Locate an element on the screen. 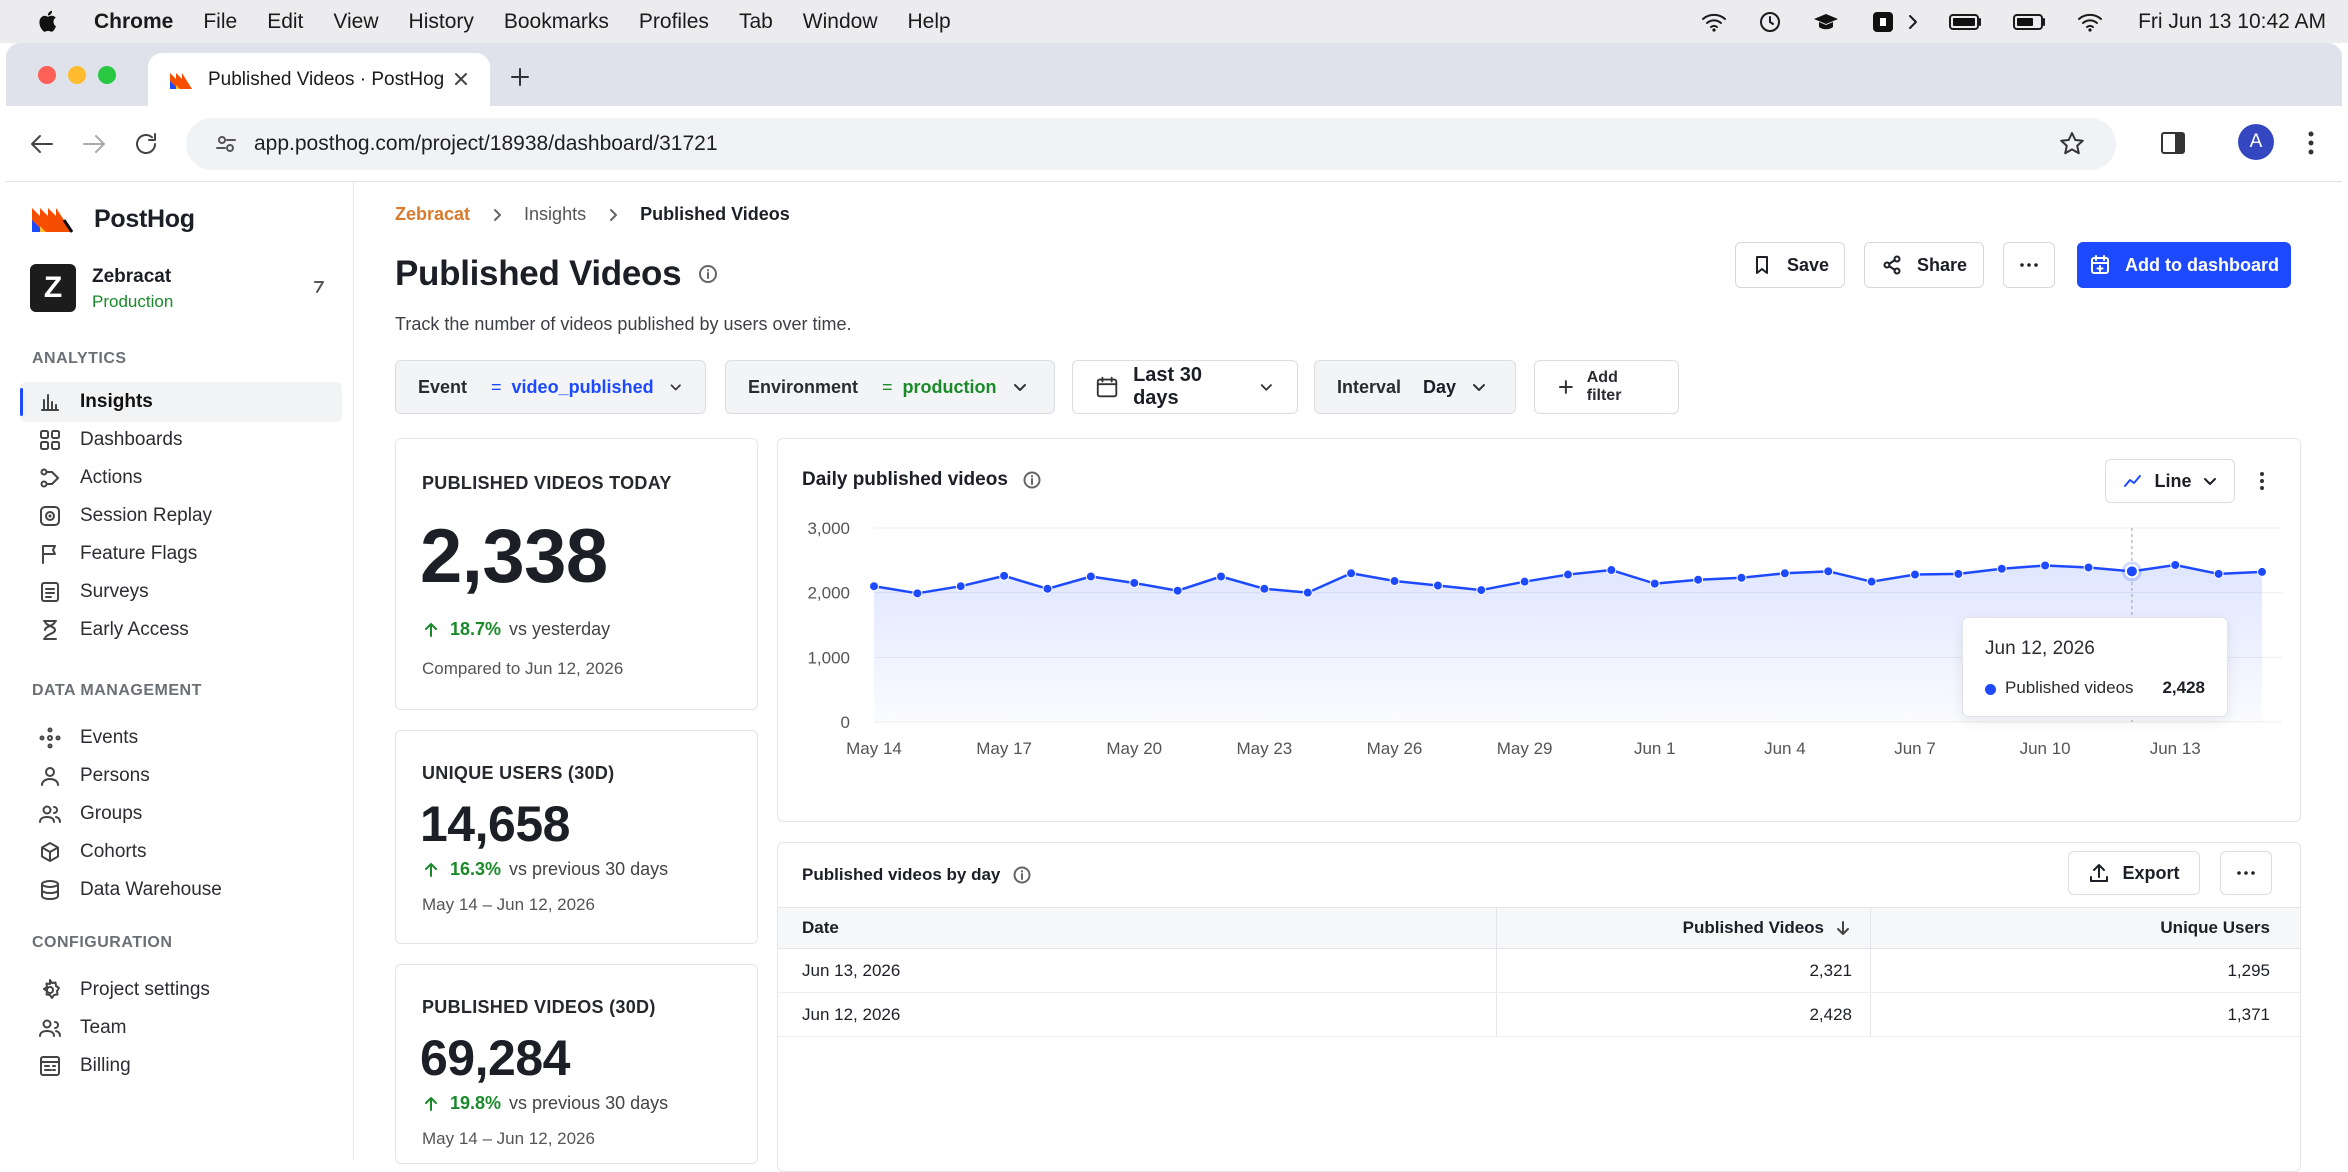 Image resolution: width=2348 pixels, height=1172 pixels. section-configuration: CONFIGURATION is located at coordinates (102, 942).